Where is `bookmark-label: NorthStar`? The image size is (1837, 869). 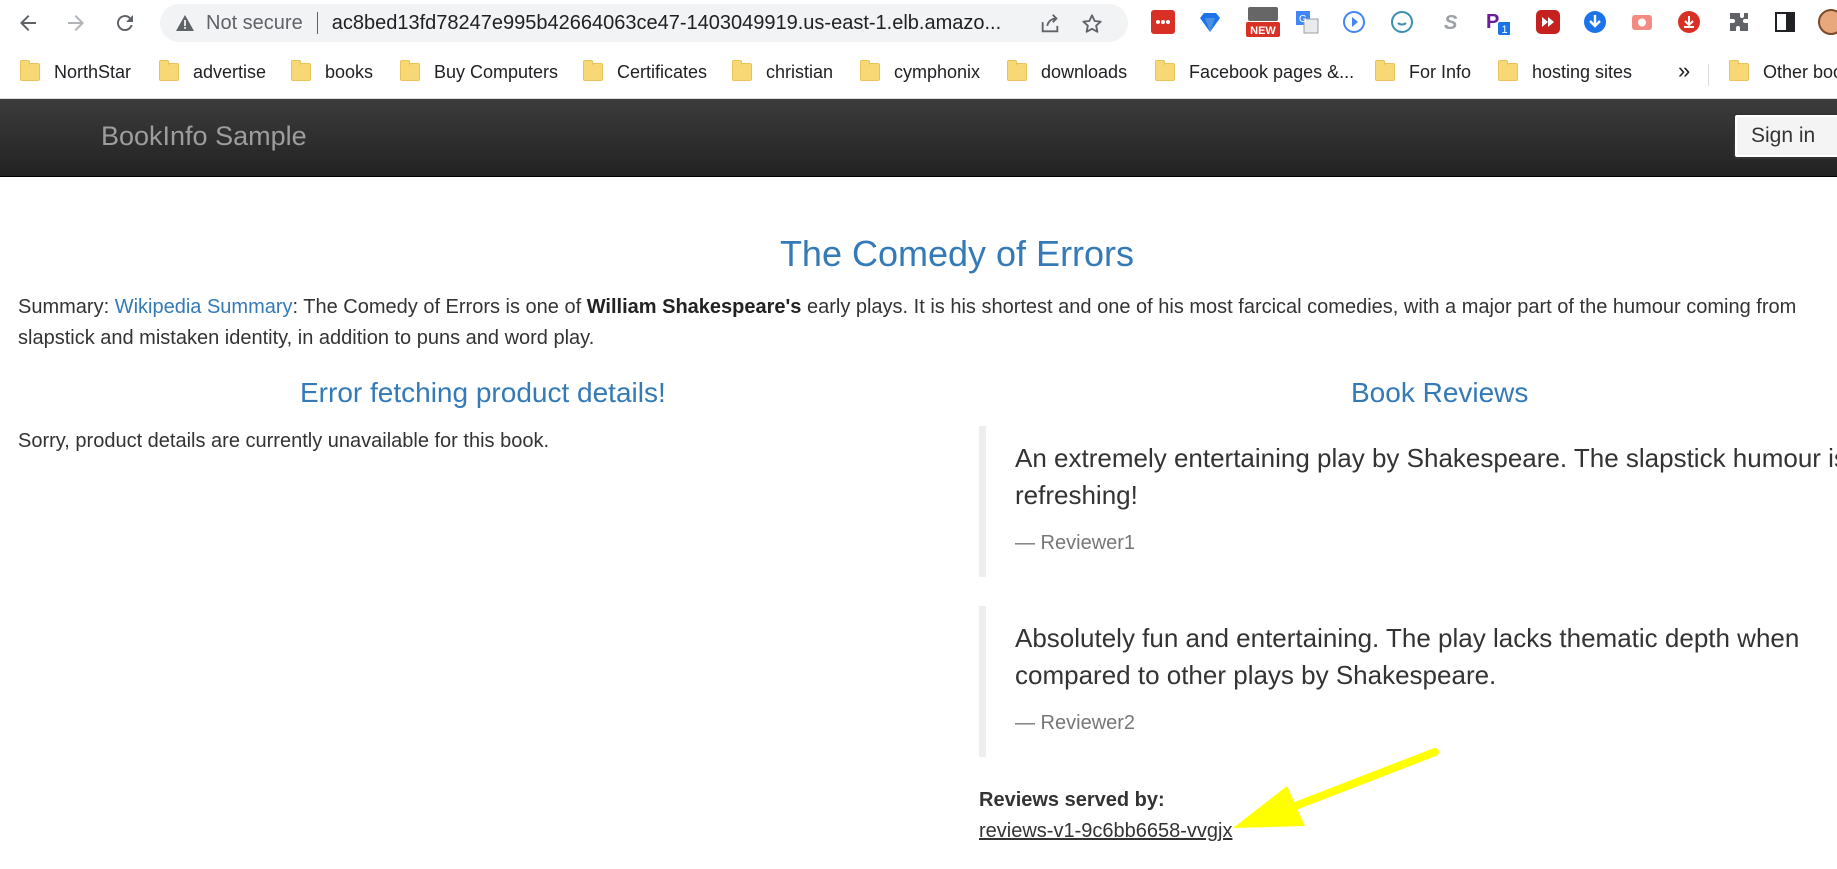 bookmark-label: NorthStar is located at coordinates (93, 71).